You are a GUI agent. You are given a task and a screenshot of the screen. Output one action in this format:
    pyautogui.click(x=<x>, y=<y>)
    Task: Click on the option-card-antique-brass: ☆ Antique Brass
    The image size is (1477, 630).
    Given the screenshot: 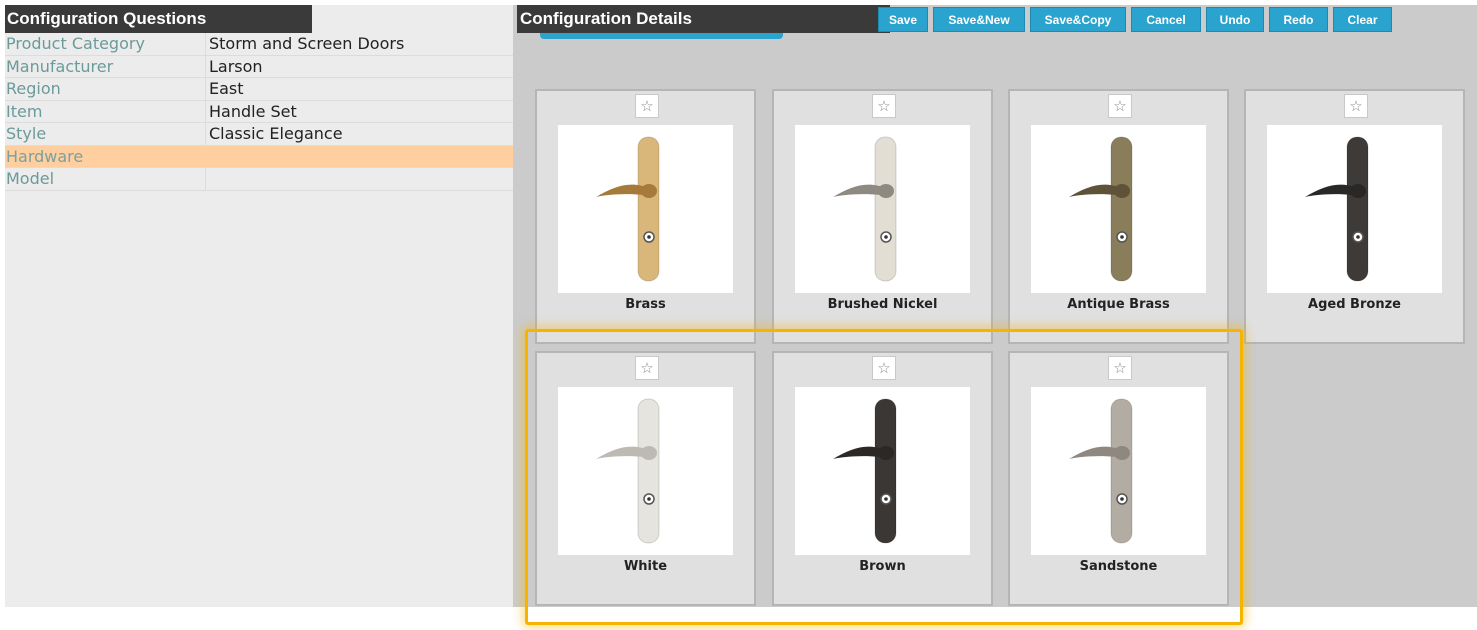 What is the action you would take?
    pyautogui.click(x=1118, y=216)
    